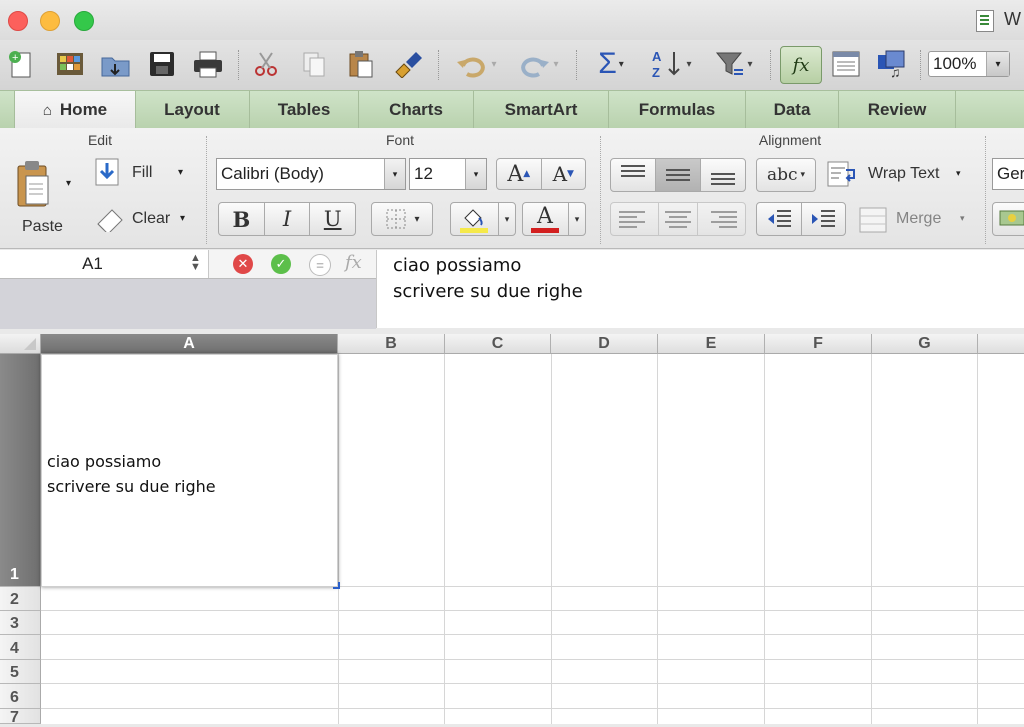  I want to click on row-header-1: 1, so click(20, 470).